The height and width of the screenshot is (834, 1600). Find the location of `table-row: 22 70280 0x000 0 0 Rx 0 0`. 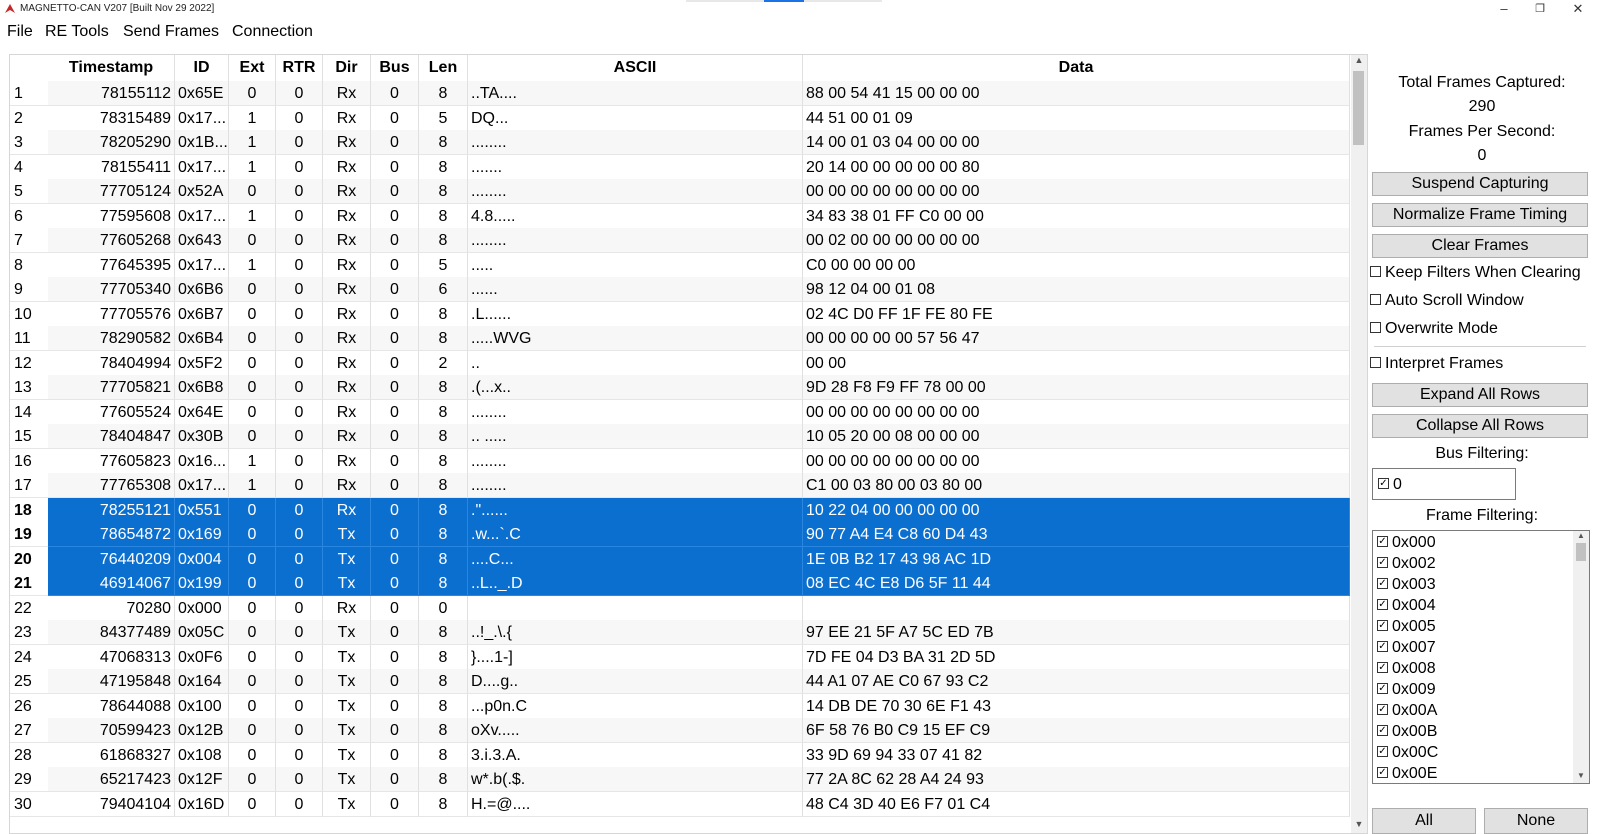

table-row: 22 70280 0x000 0 0 Rx 0 0 is located at coordinates (680, 608).